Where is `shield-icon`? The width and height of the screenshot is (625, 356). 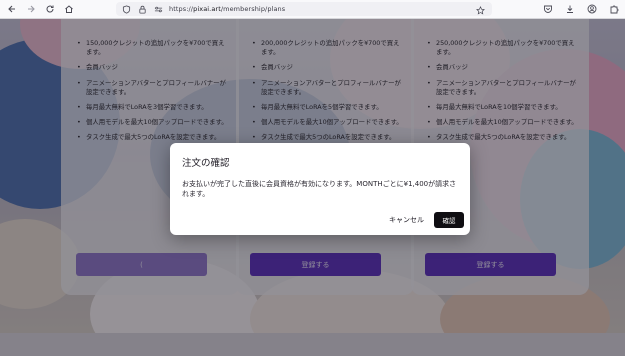
shield-icon is located at coordinates (126, 9).